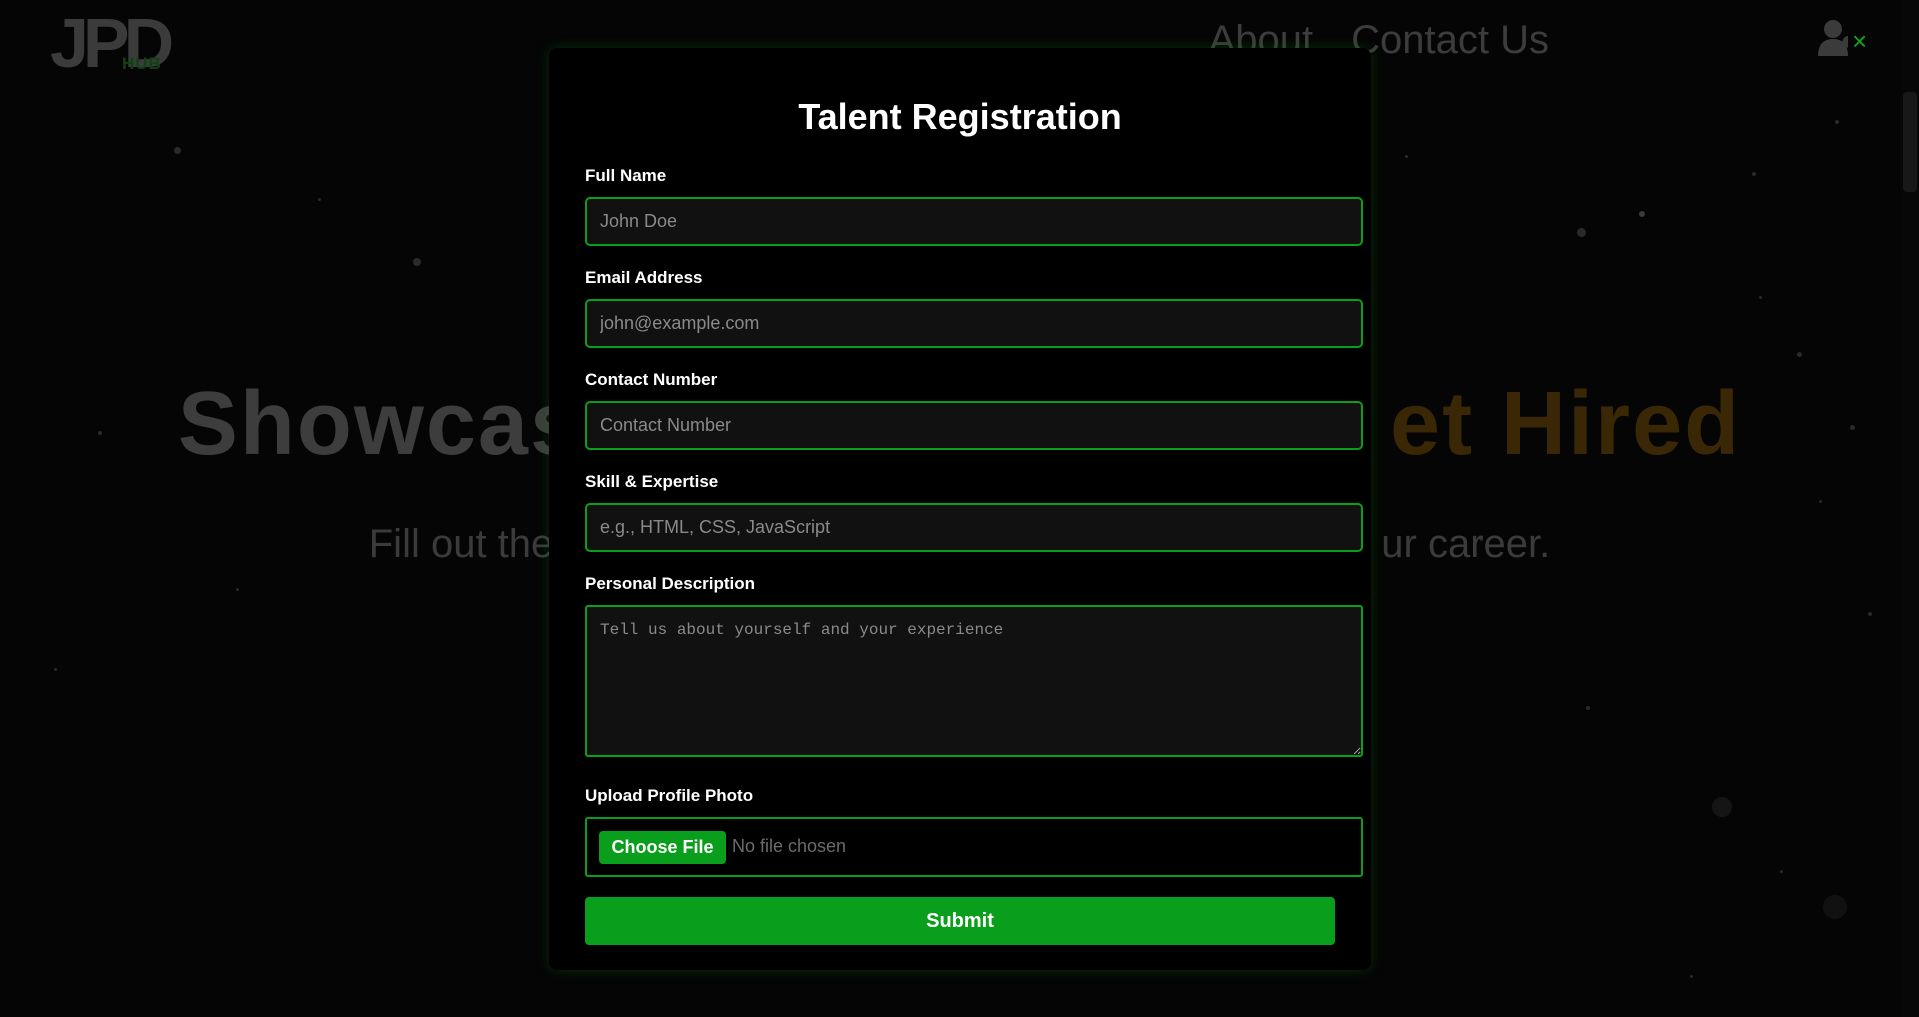 This screenshot has height=1017, width=1919. What do you see at coordinates (974, 323) in the screenshot?
I see `email-input` at bounding box center [974, 323].